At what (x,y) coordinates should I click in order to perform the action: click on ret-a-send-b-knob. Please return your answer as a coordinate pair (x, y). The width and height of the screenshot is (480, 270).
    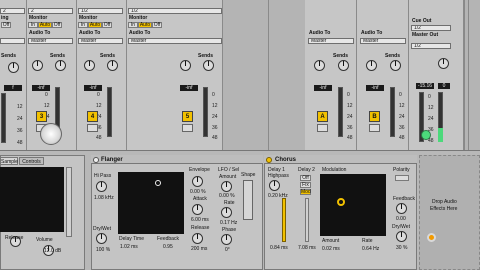
    Looking at the image, I should click on (343, 65).